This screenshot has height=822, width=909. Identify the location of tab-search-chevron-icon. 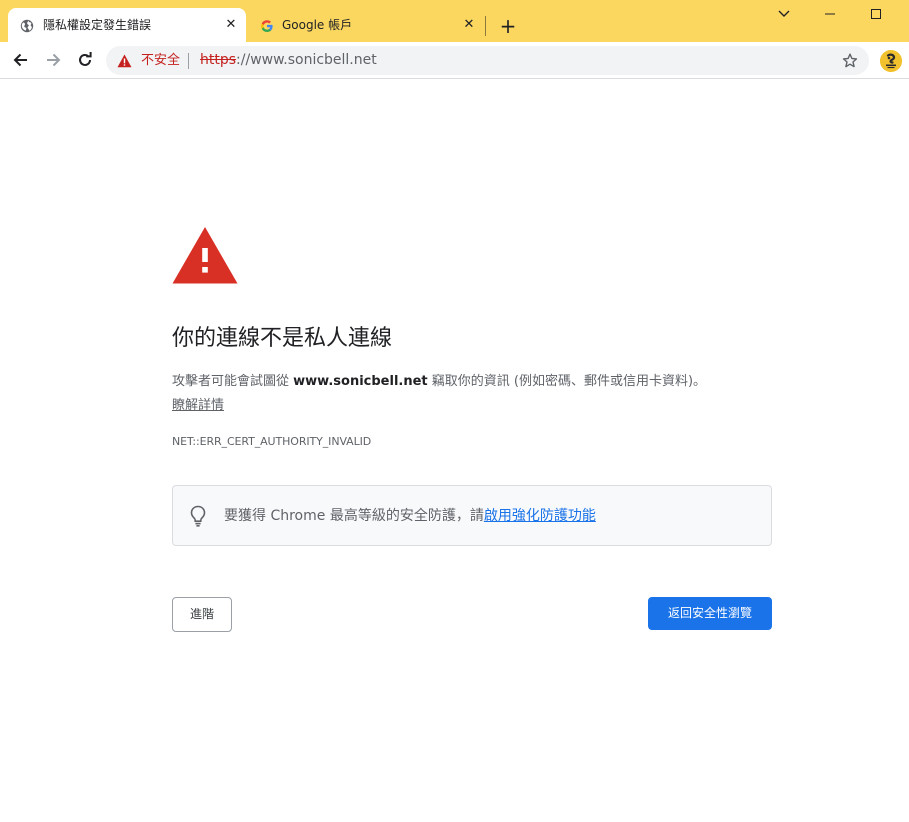
(784, 14).